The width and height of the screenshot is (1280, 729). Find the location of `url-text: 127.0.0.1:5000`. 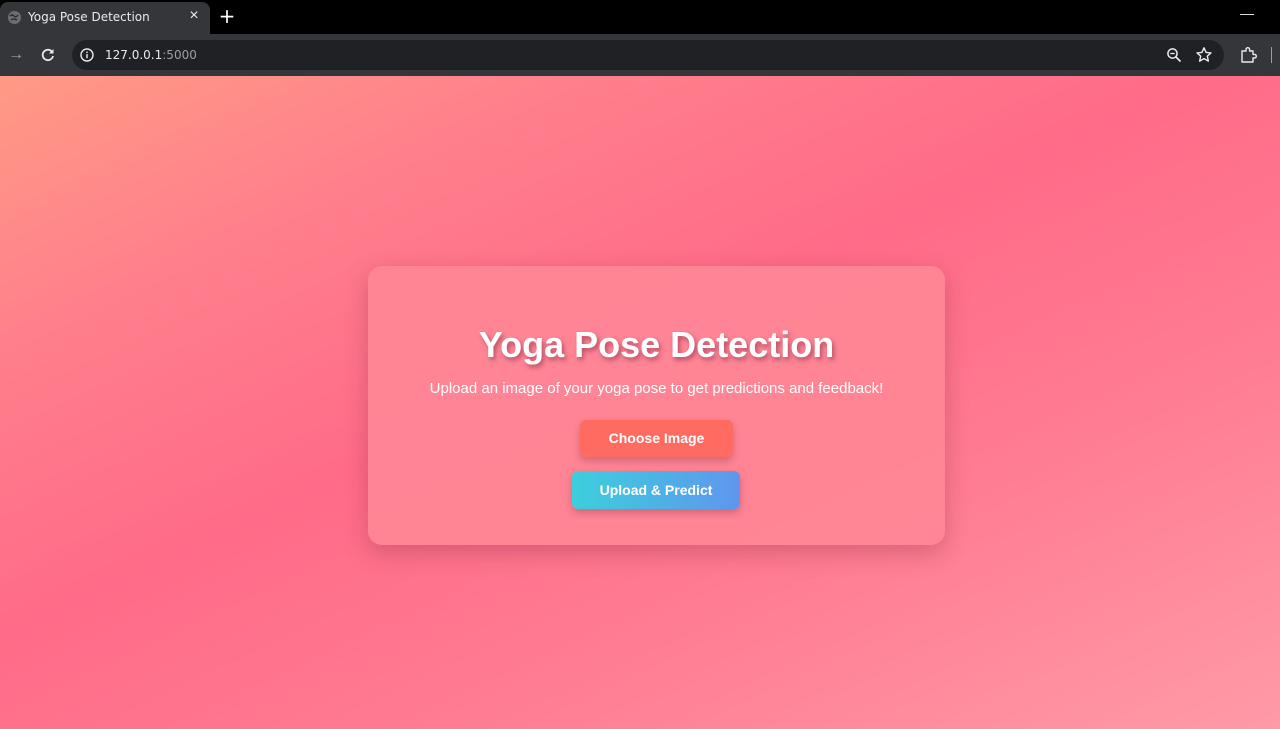

url-text: 127.0.0.1:5000 is located at coordinates (151, 55).